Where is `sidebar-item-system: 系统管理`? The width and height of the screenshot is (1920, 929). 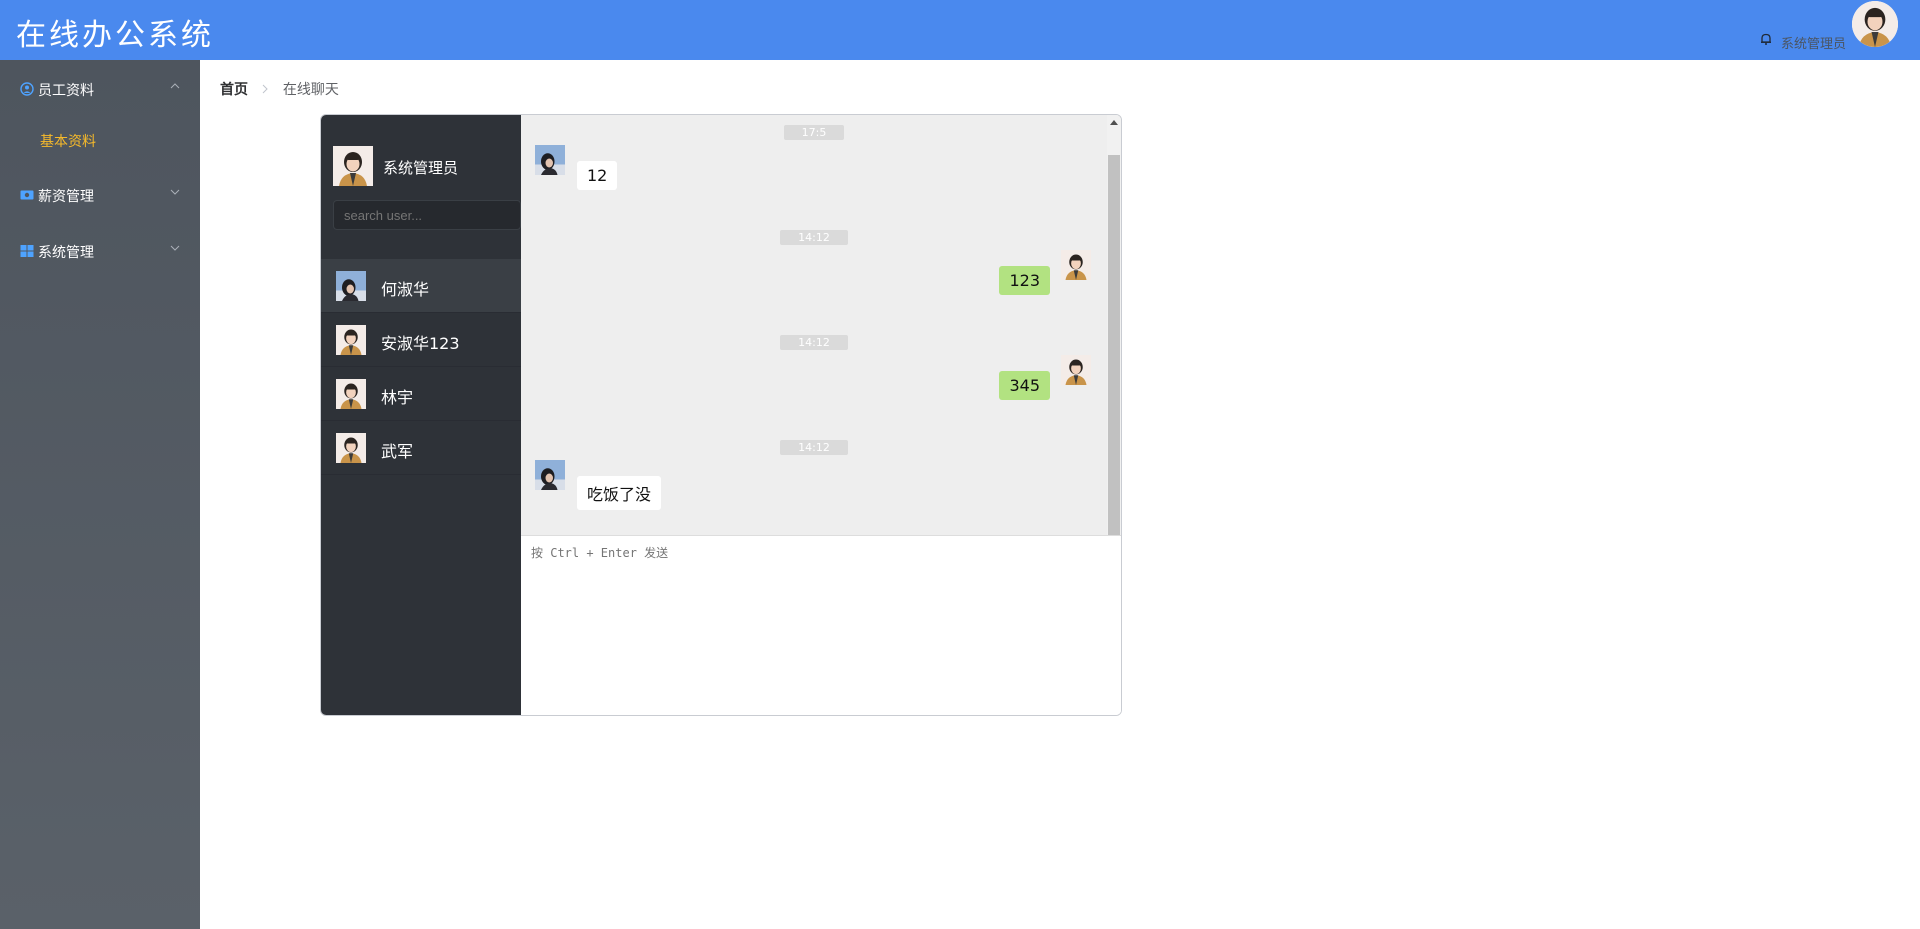 sidebar-item-system: 系统管理 is located at coordinates (100, 250).